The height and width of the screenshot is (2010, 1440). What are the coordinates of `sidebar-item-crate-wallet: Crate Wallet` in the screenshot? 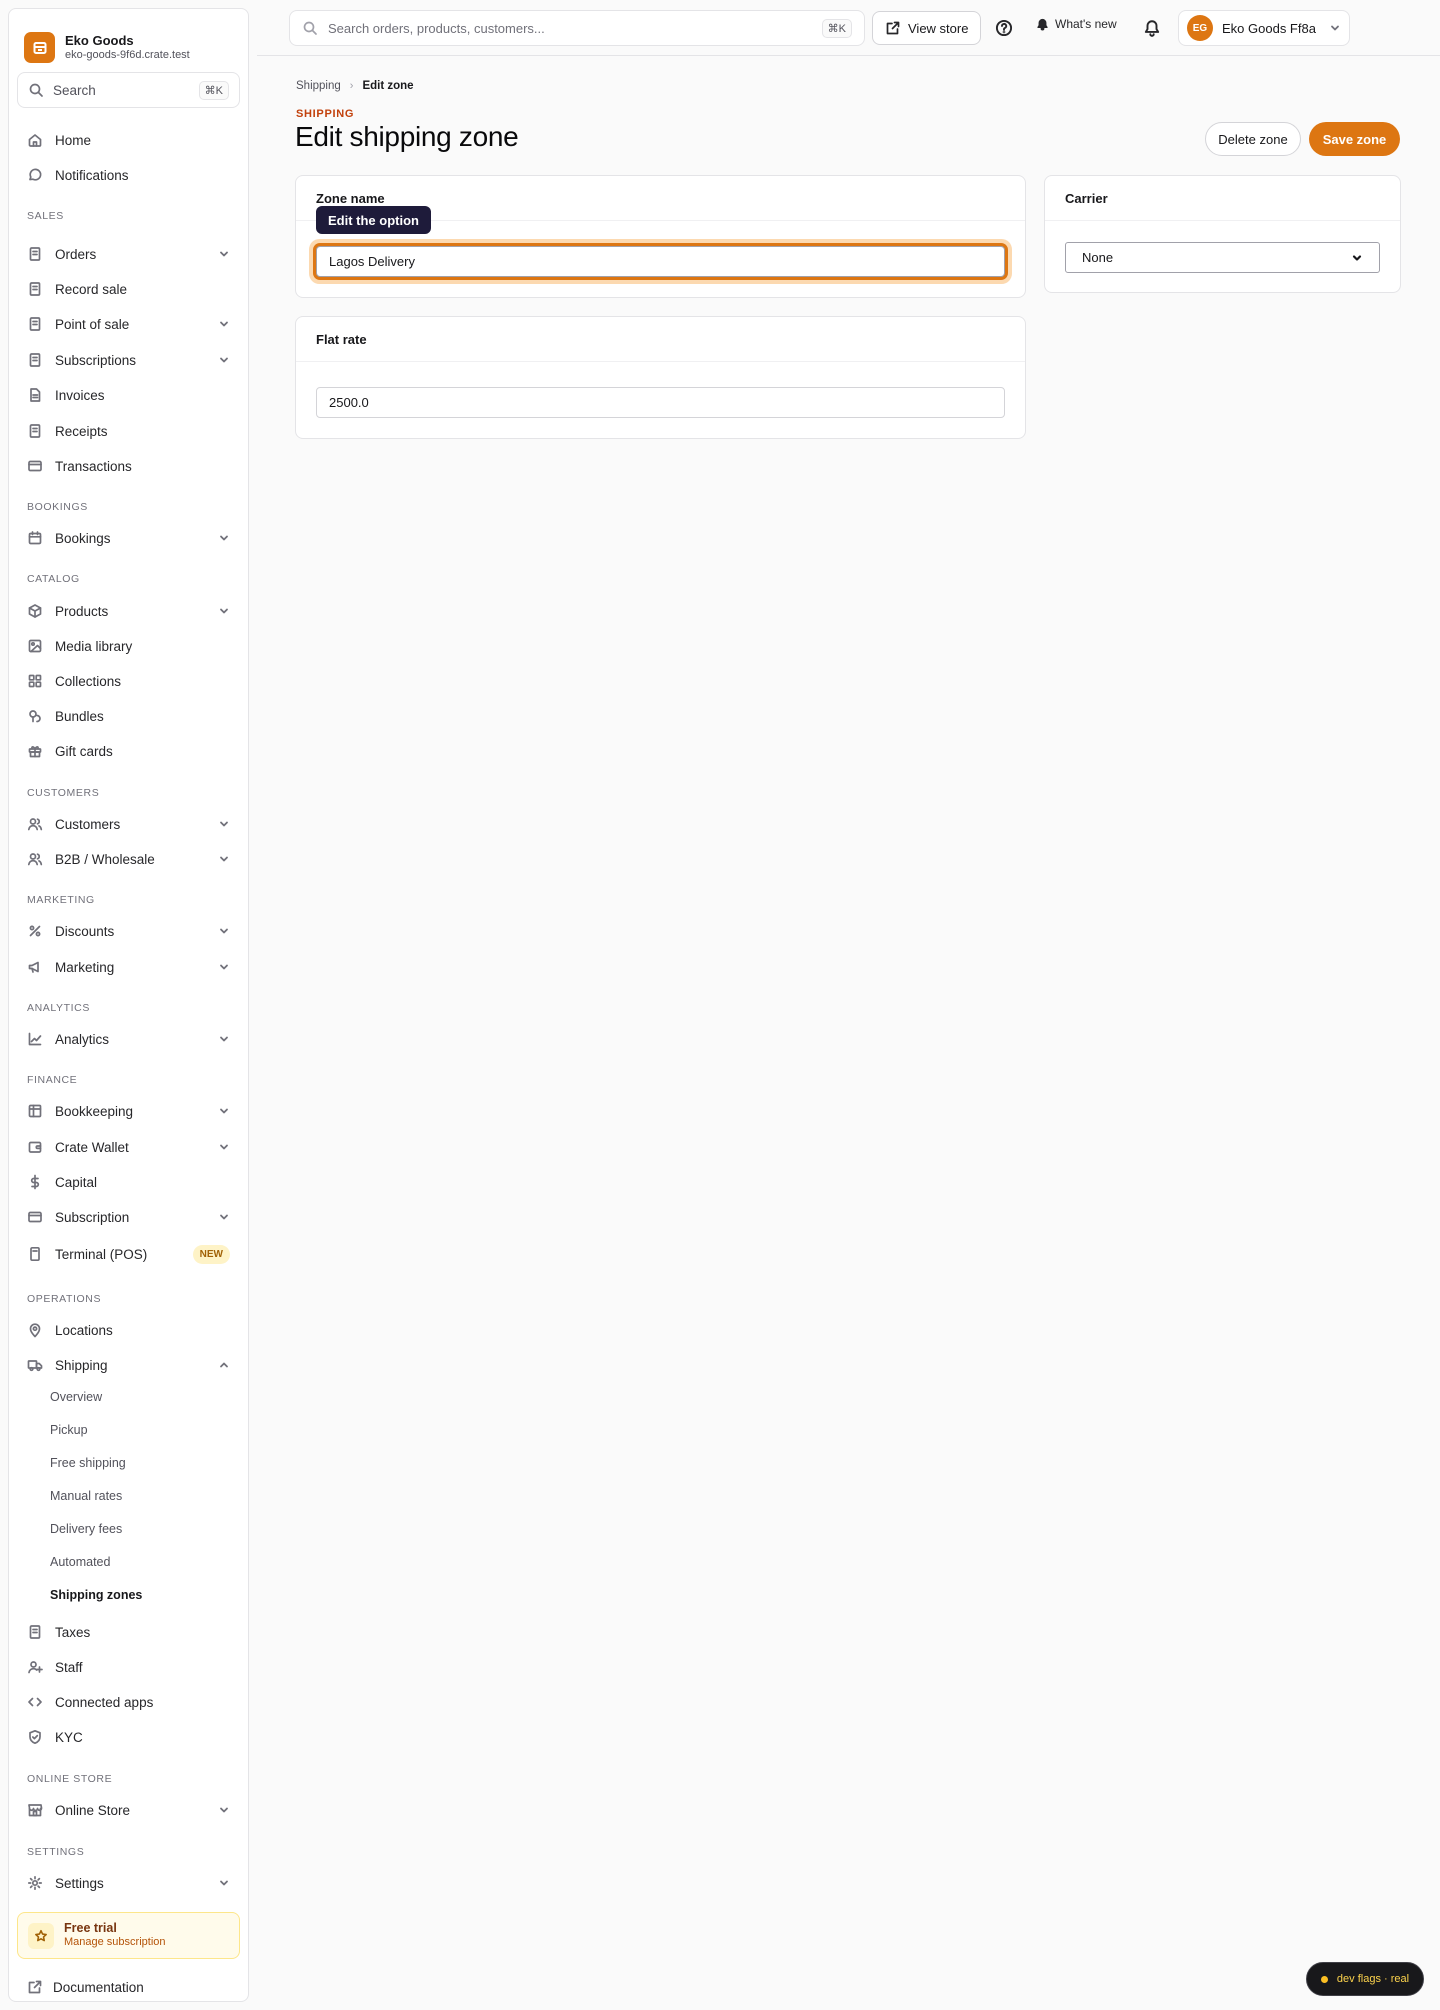 It's located at (128, 1147).